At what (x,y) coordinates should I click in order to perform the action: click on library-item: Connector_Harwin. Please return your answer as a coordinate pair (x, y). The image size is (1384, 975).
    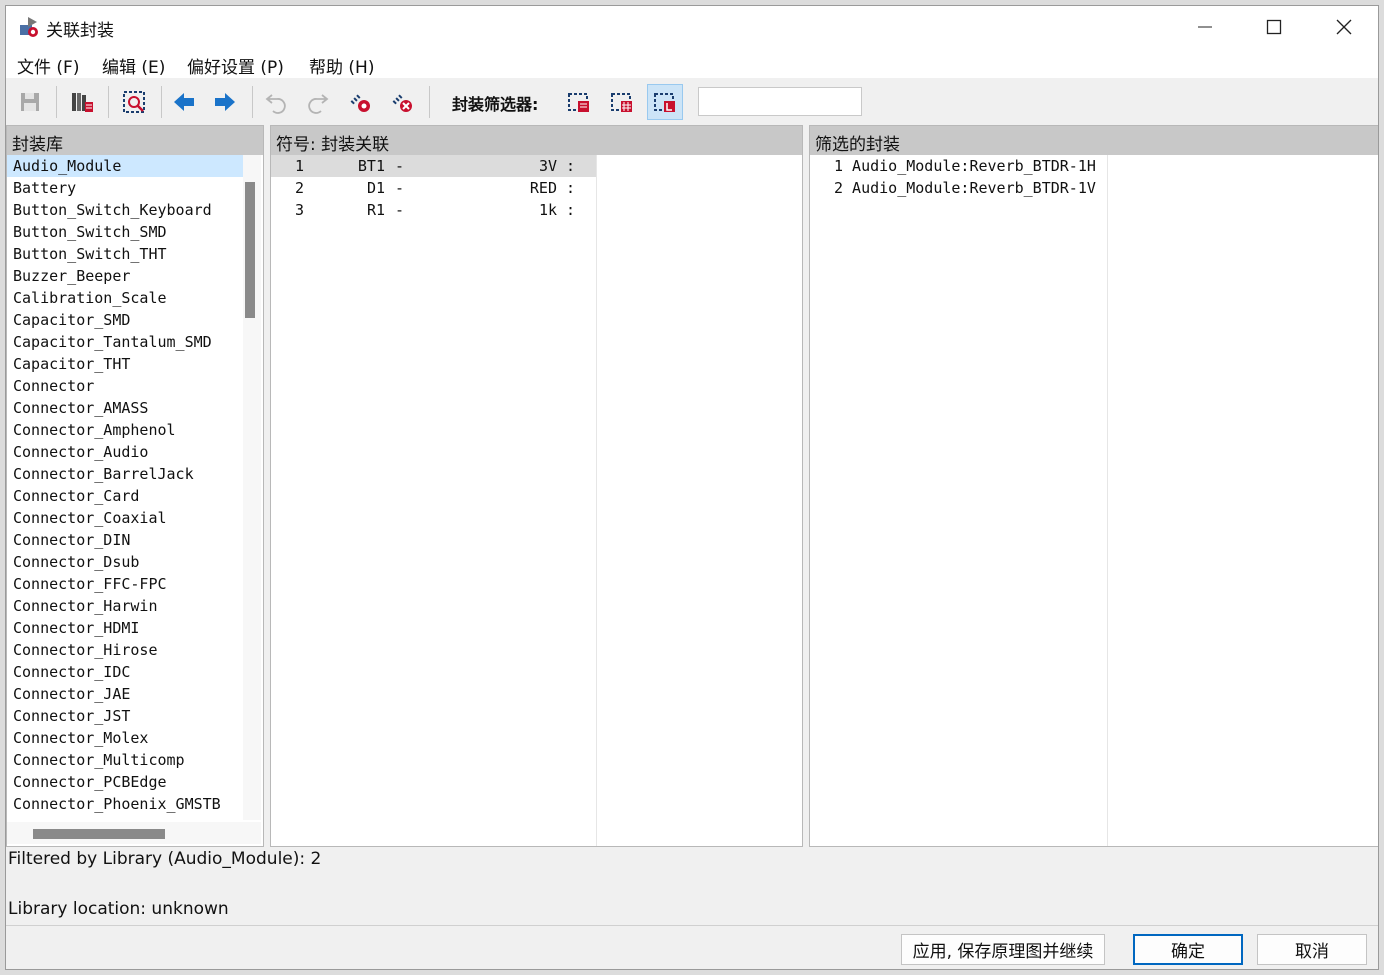
    Looking at the image, I should click on (125, 606).